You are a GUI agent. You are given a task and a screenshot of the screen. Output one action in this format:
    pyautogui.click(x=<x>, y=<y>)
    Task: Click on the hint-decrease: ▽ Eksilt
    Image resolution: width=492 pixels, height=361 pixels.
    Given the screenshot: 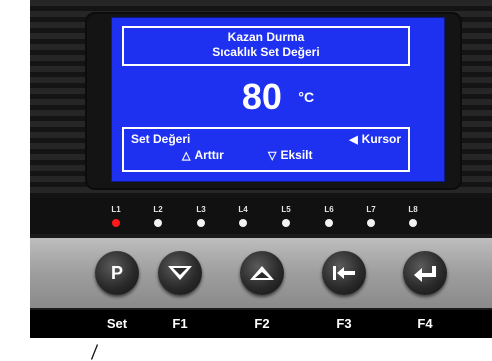 What is the action you would take?
    pyautogui.click(x=290, y=155)
    